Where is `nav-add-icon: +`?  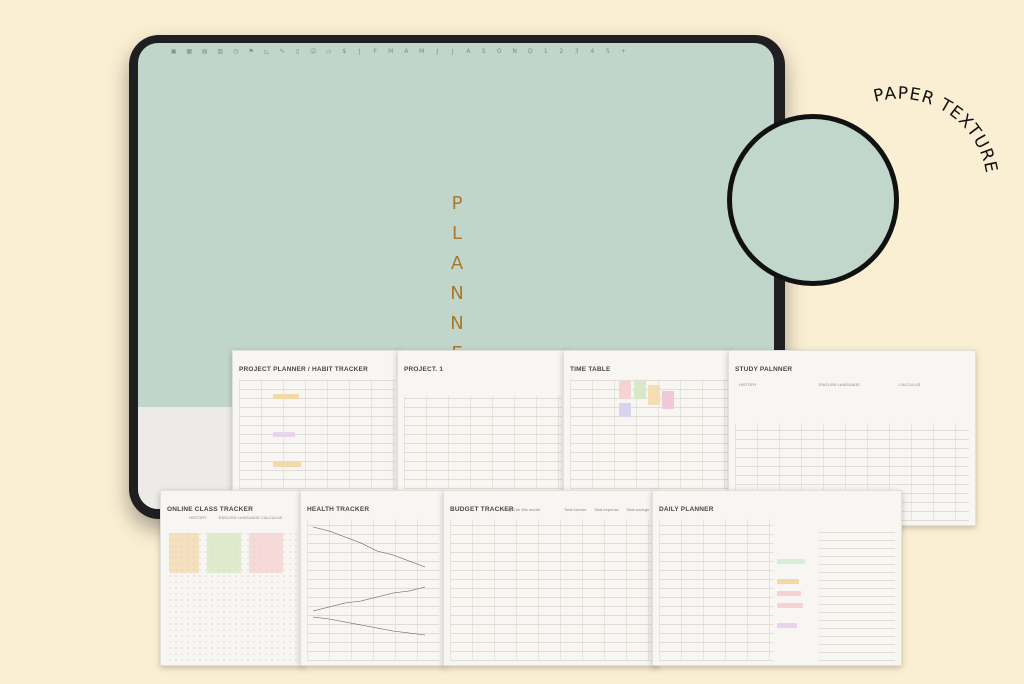
nav-add-icon: + is located at coordinates (624, 51).